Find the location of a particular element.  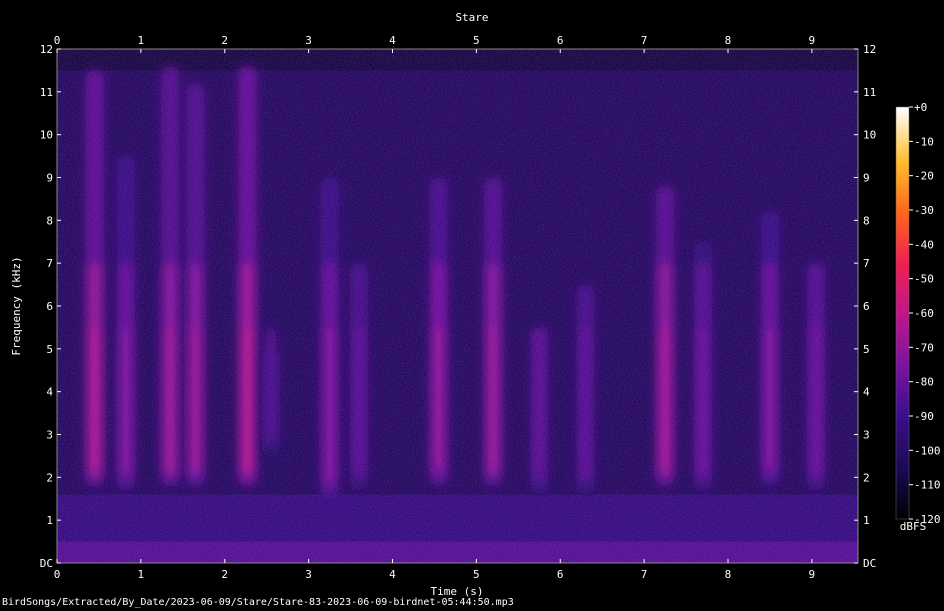

y-tick-label-right: 2 is located at coordinates (866, 477).